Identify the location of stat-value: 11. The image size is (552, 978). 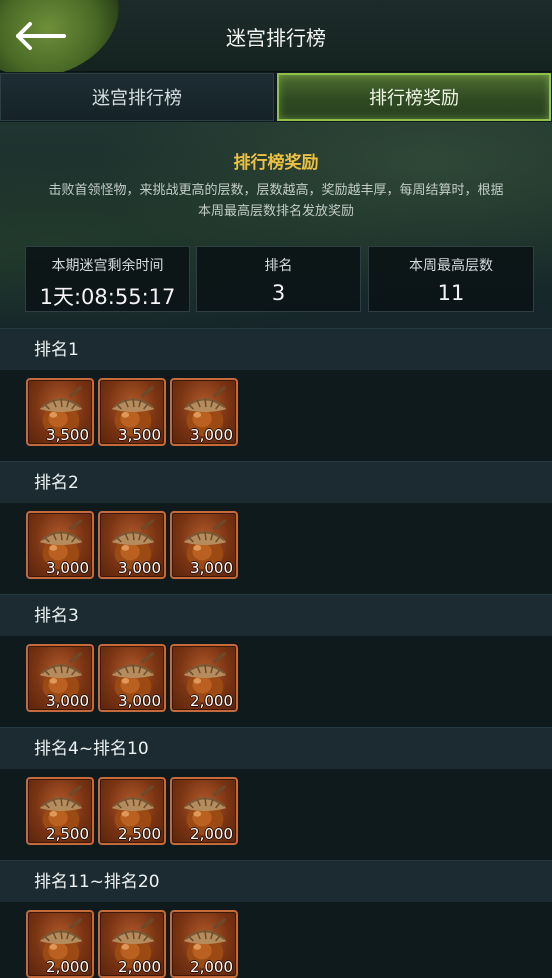
(451, 293).